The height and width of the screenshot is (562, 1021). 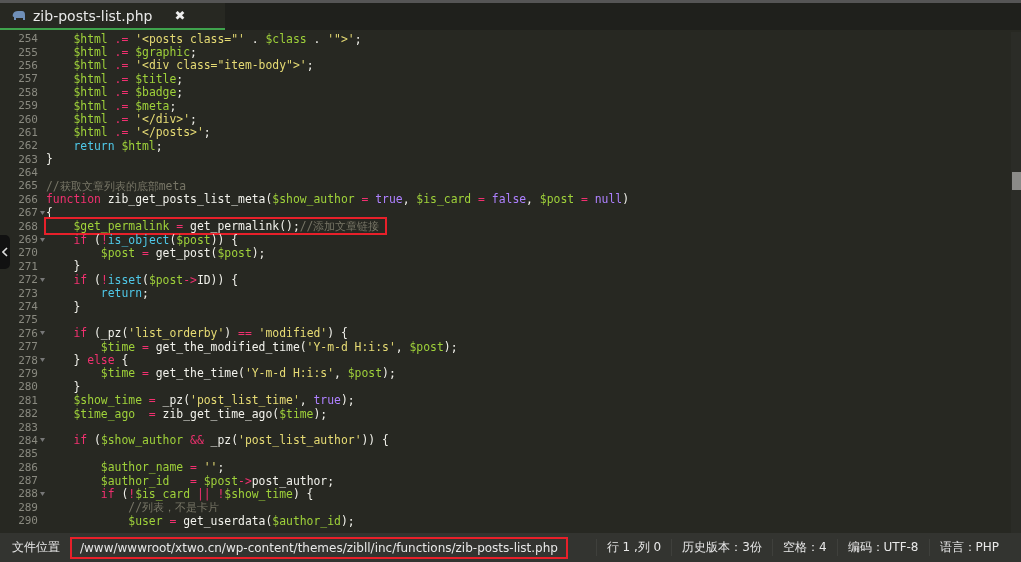 I want to click on line-number: 262, so click(x=27, y=146).